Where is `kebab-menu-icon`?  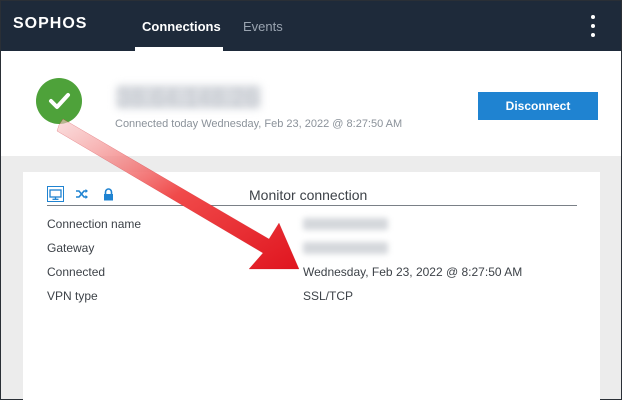
kebab-menu-icon is located at coordinates (593, 26).